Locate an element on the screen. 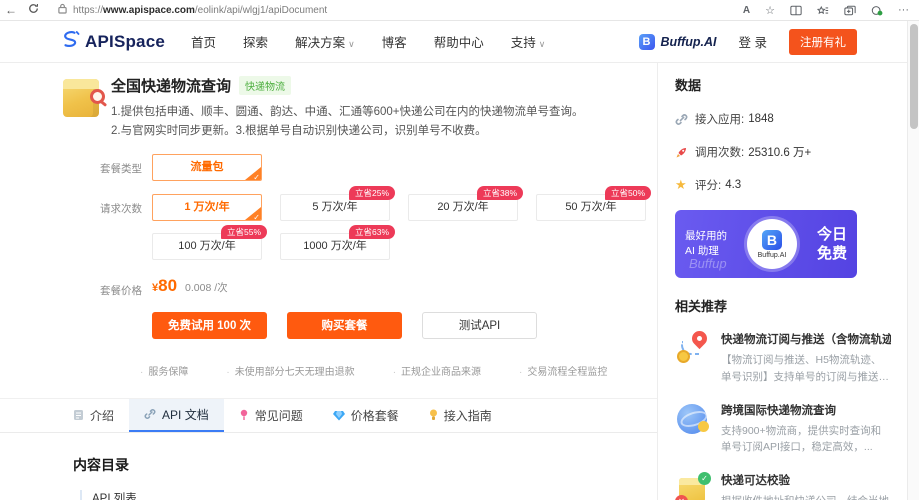 This screenshot has width=919, height=500. nav-item-home: 首页 is located at coordinates (203, 41).